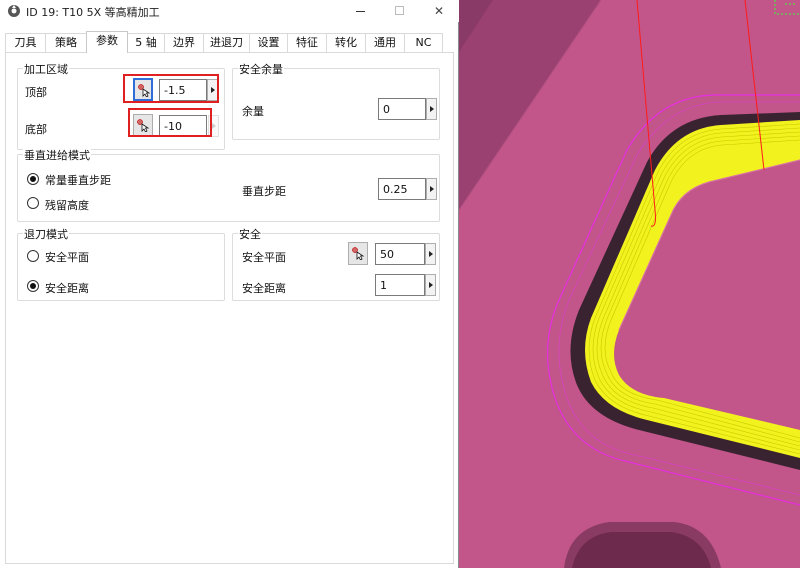 The height and width of the screenshot is (571, 800). I want to click on machining-area-legend: 加工区域, so click(46, 69).